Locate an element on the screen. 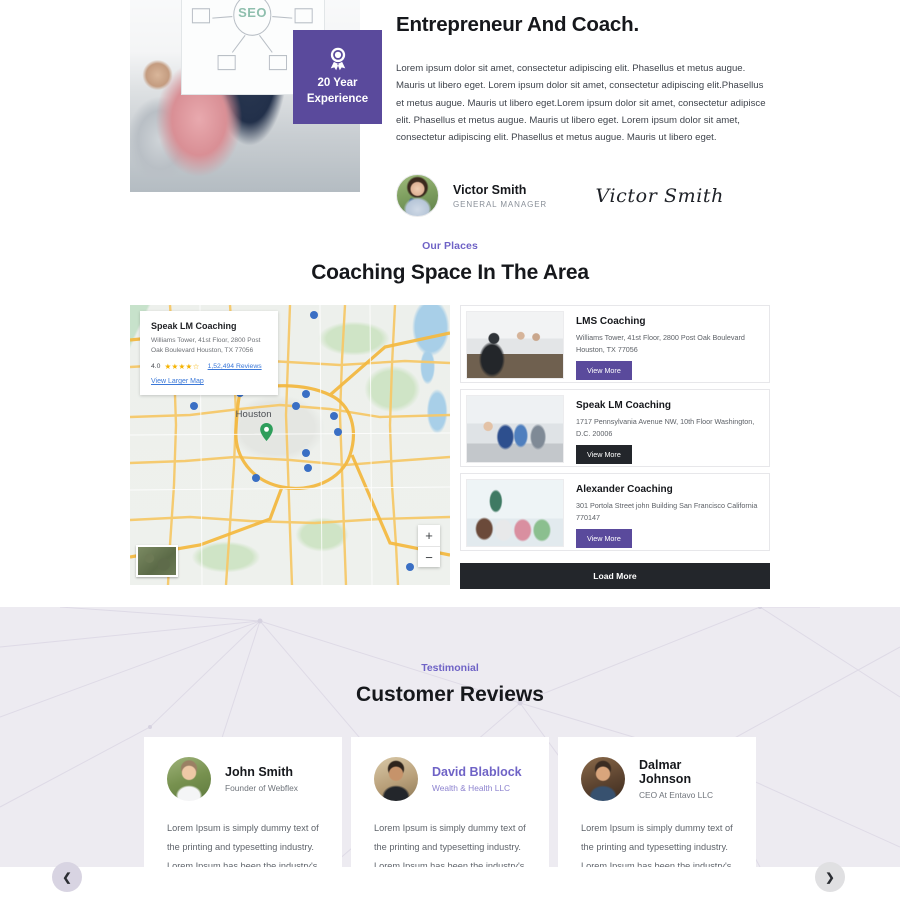 Image resolution: width=900 pixels, height=900 pixels. author-meta: Victor Smith GENERAL MANAGER is located at coordinates (500, 196).